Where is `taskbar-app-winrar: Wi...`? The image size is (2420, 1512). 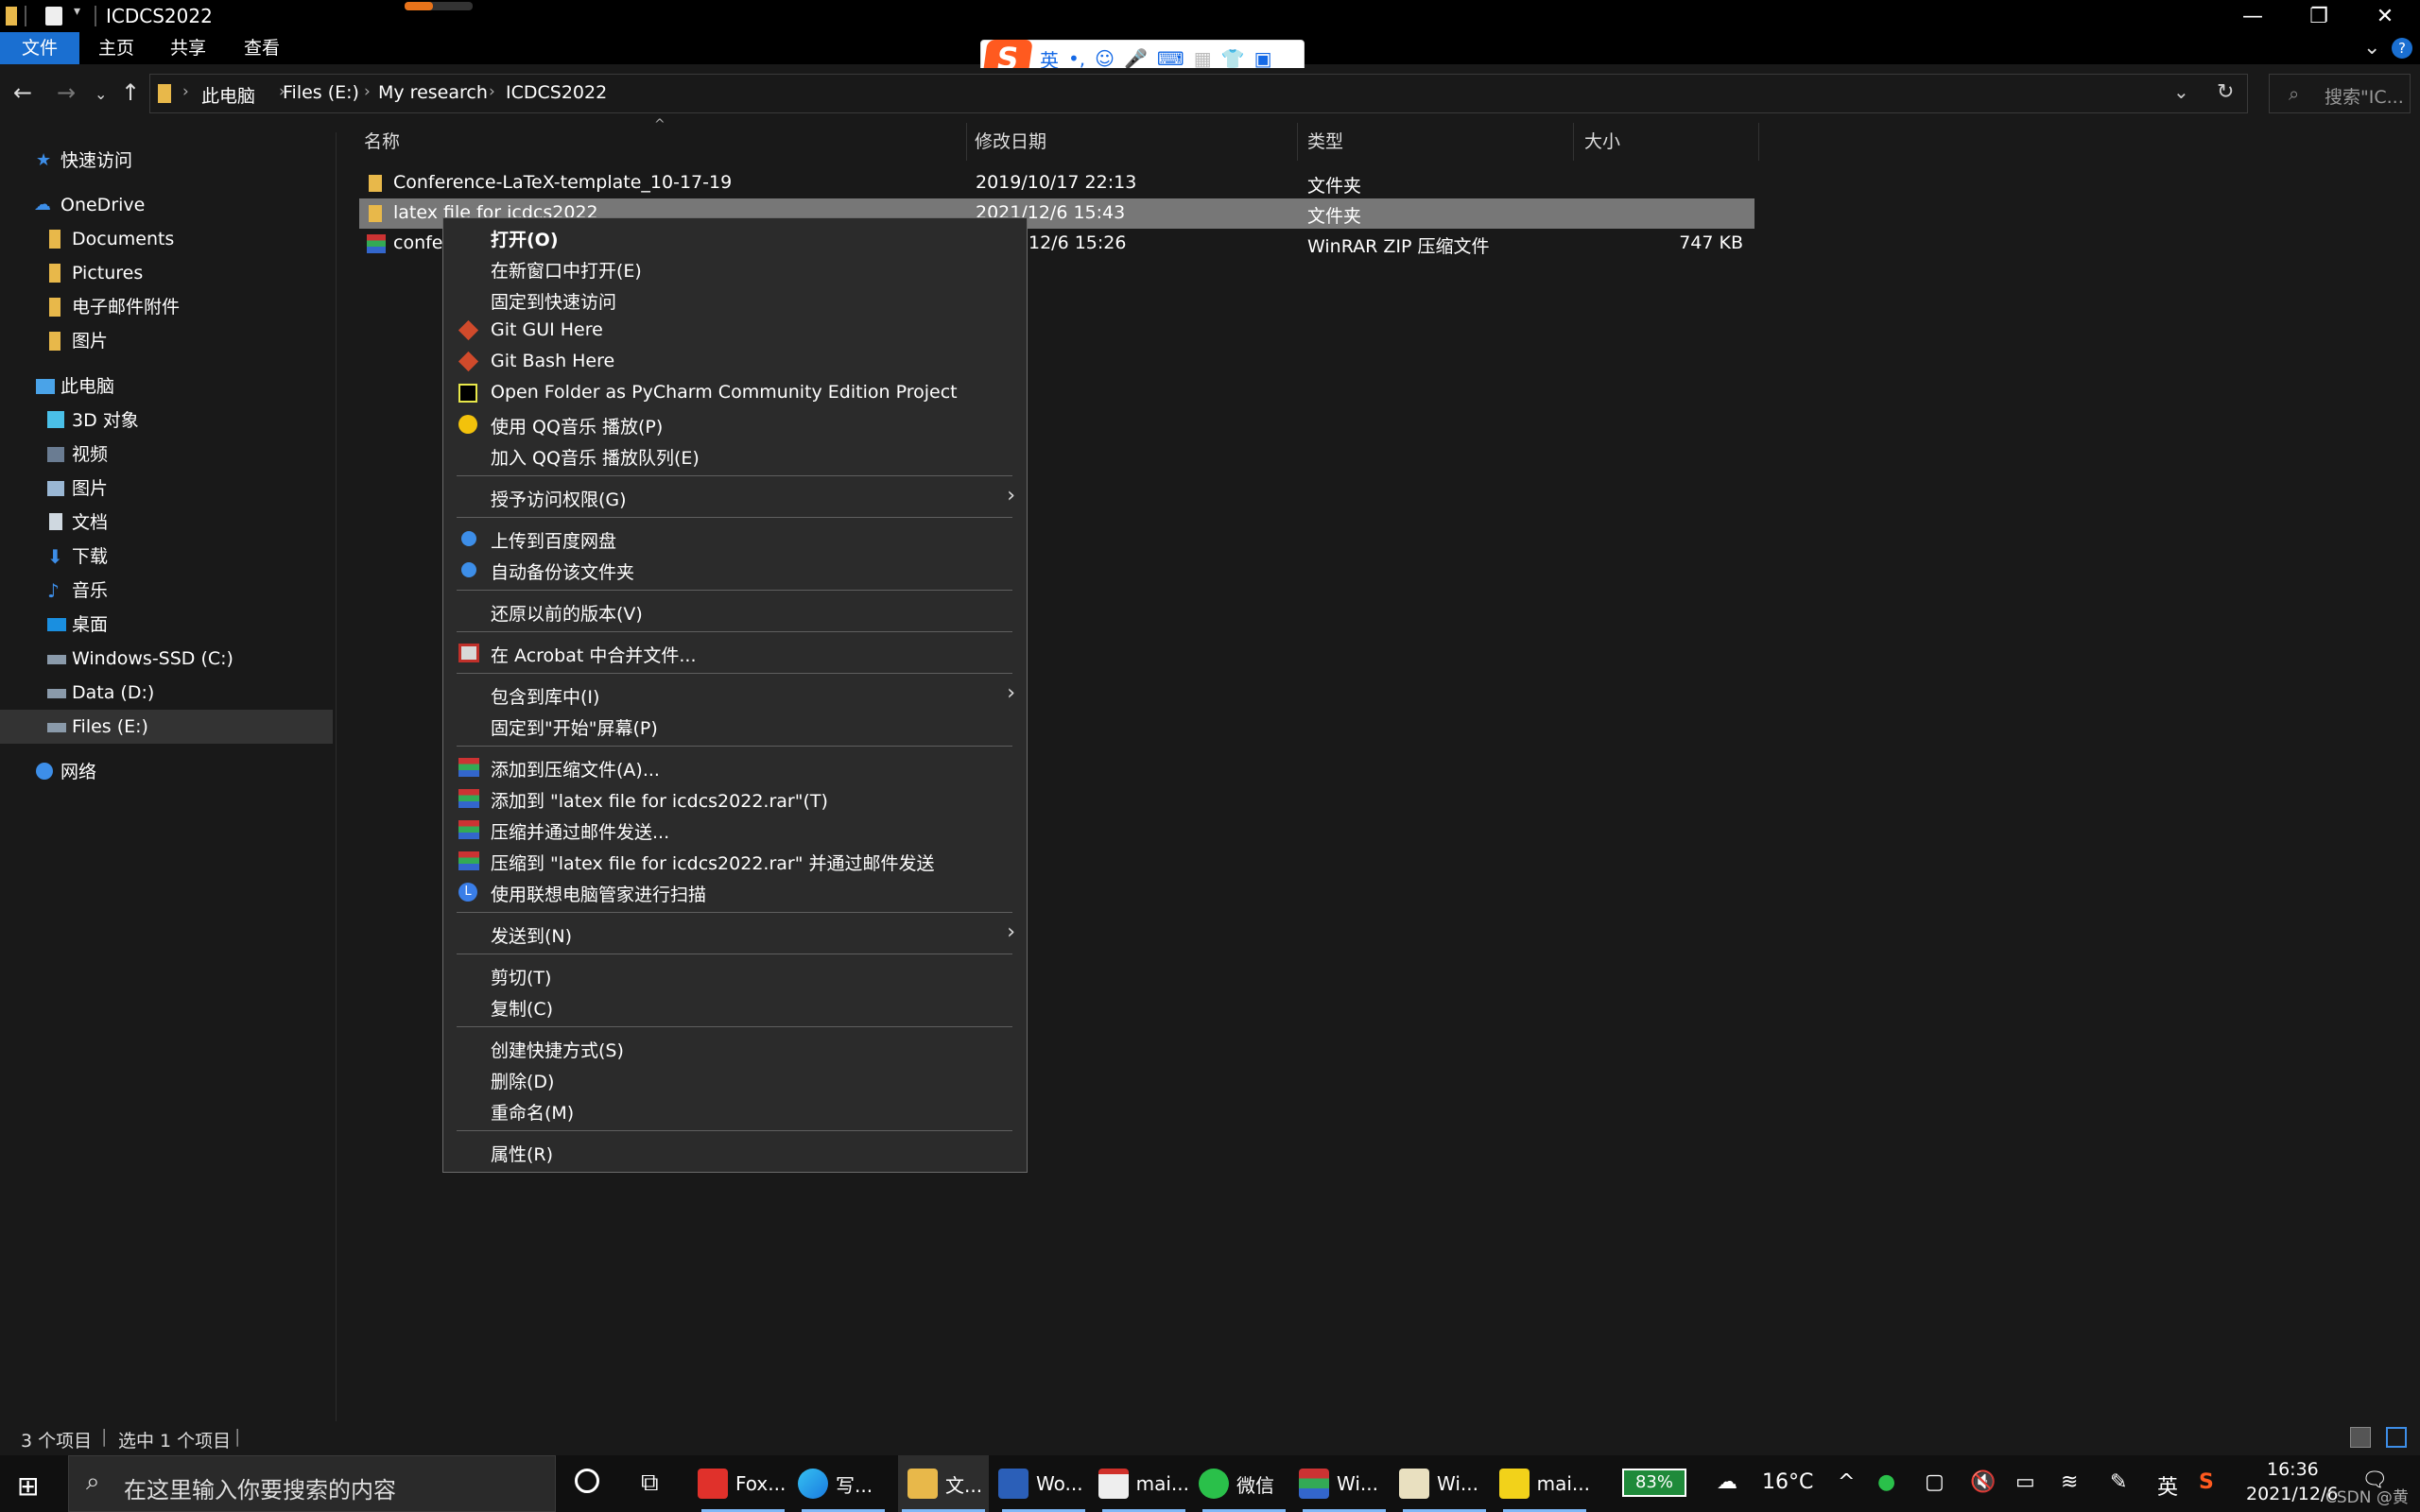
taskbar-app-winrar: Wi... is located at coordinates (1345, 1483).